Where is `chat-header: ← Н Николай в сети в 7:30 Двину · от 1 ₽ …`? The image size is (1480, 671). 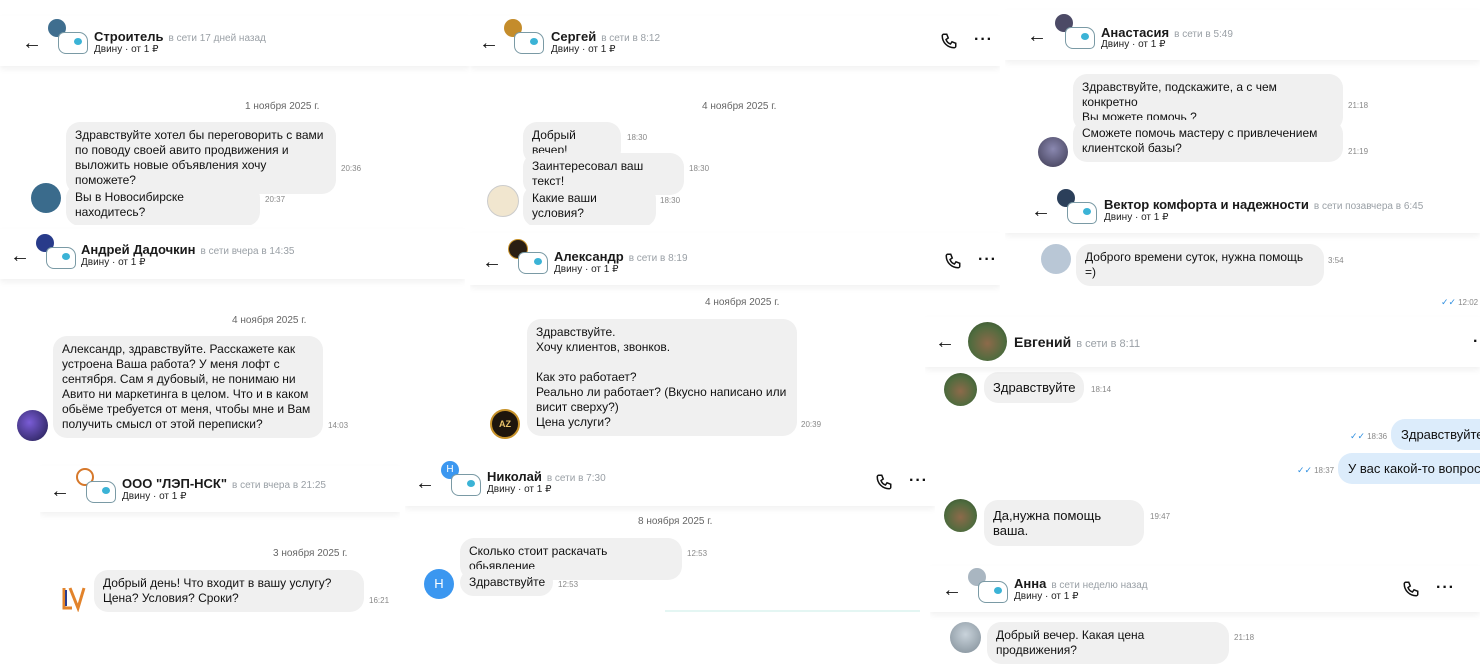
chat-header: ← Н Николай в сети в 7:30 Двину · от 1 ₽ … is located at coordinates (670, 483).